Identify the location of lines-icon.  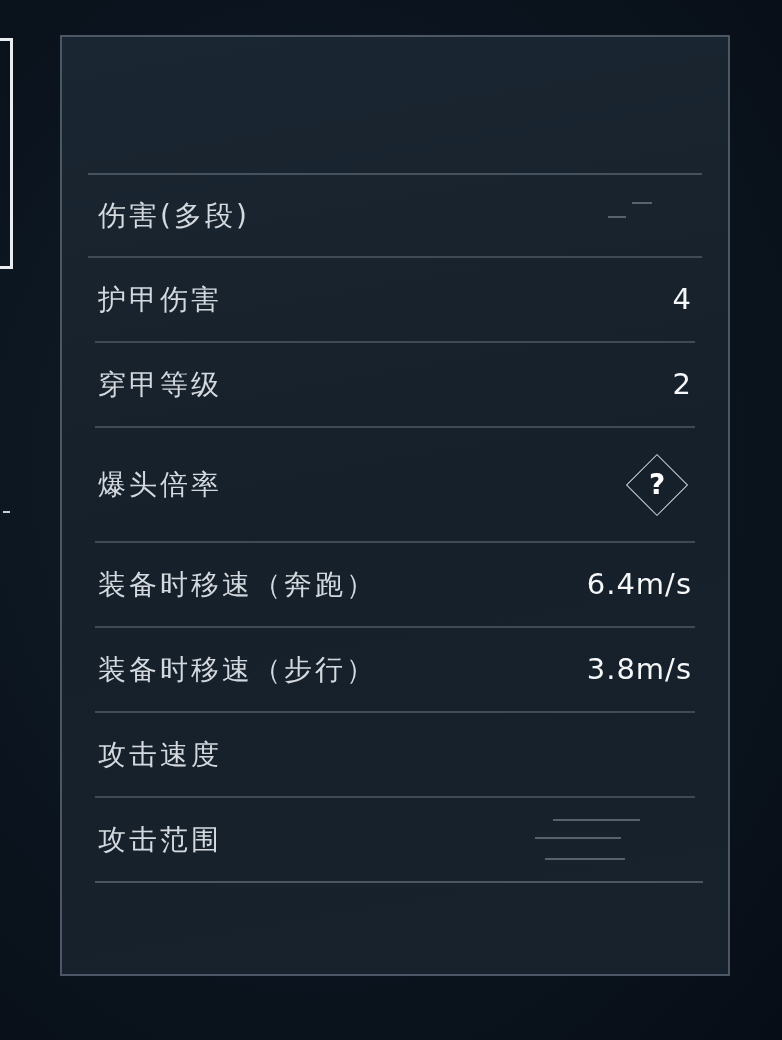
(587, 839).